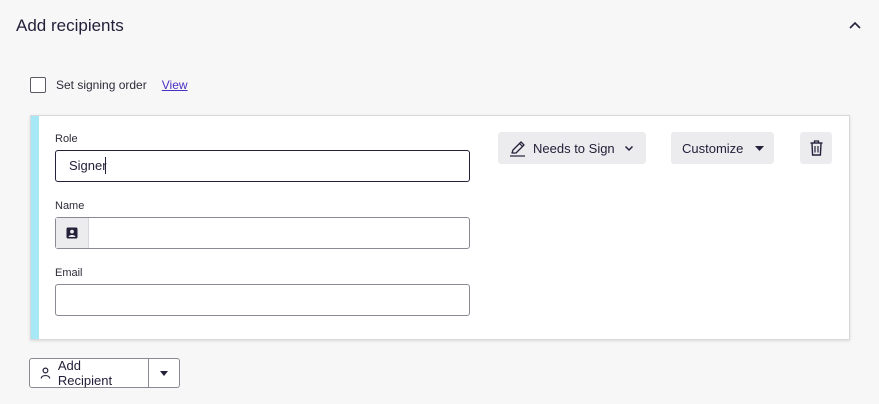 Image resolution: width=879 pixels, height=404 pixels. Describe the element at coordinates (713, 148) in the screenshot. I see `customize-label: Customize` at that location.